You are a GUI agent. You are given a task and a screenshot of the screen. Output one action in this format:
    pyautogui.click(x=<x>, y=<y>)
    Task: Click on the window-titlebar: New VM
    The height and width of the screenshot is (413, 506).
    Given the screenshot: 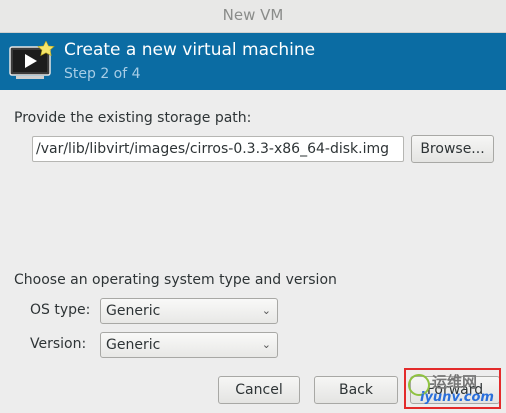 What is the action you would take?
    pyautogui.click(x=253, y=16)
    